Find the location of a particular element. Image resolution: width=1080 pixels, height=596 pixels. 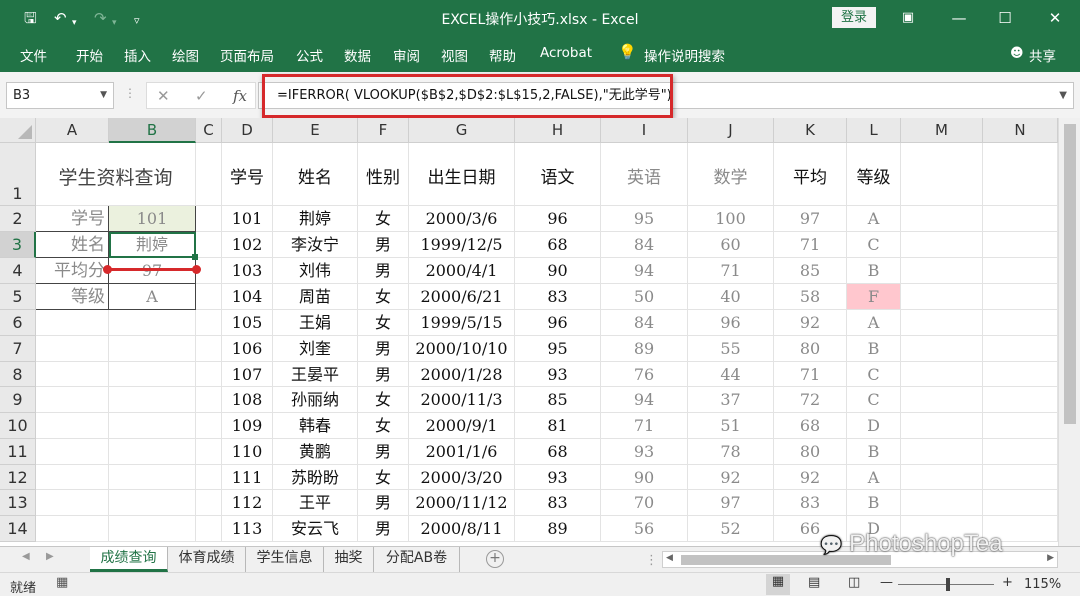

table-cell: 84 is located at coordinates (644, 323).